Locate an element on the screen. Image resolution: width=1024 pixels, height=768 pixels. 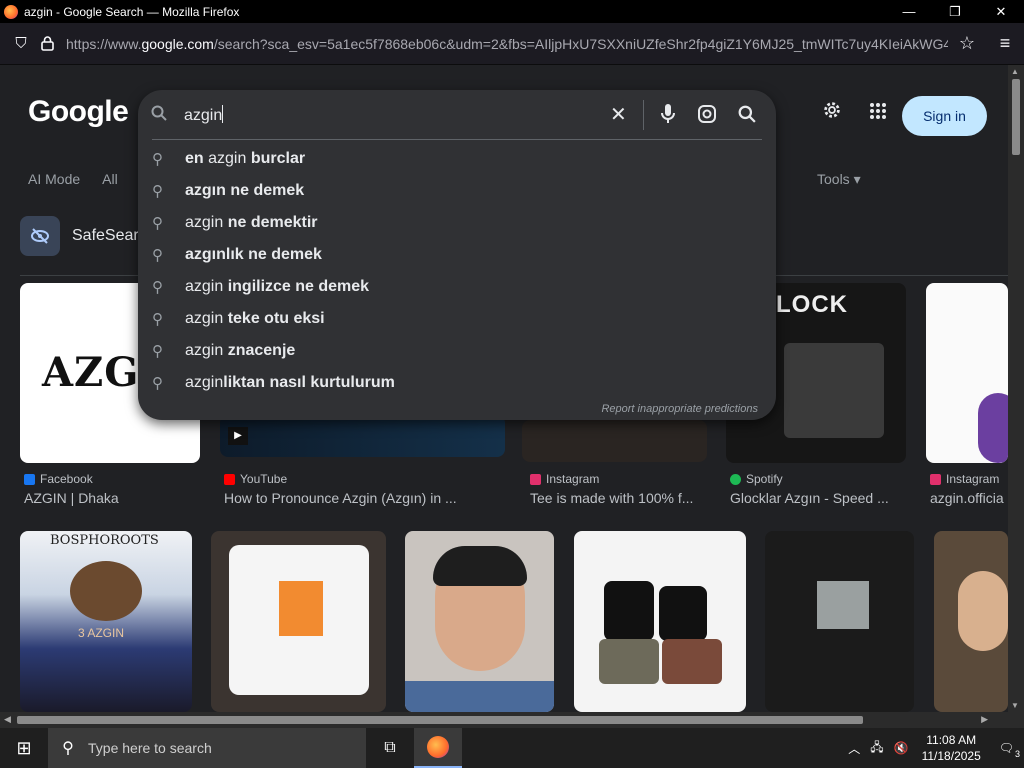
lock-icon is located at coordinates (47, 43).